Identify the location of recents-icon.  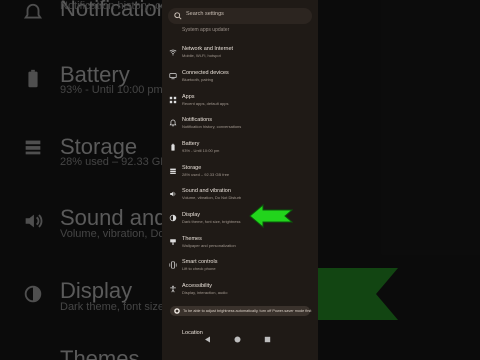
(267, 339).